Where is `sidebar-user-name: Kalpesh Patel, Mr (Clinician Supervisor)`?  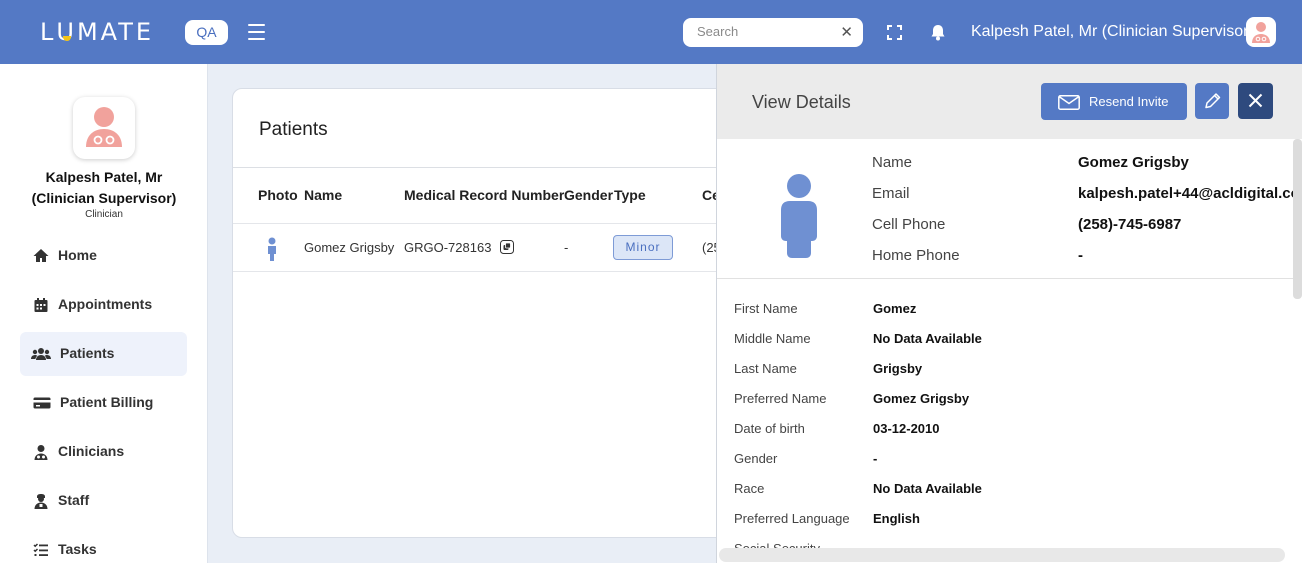
sidebar-user-name: Kalpesh Patel, Mr (Clinician Supervisor) is located at coordinates (104, 187).